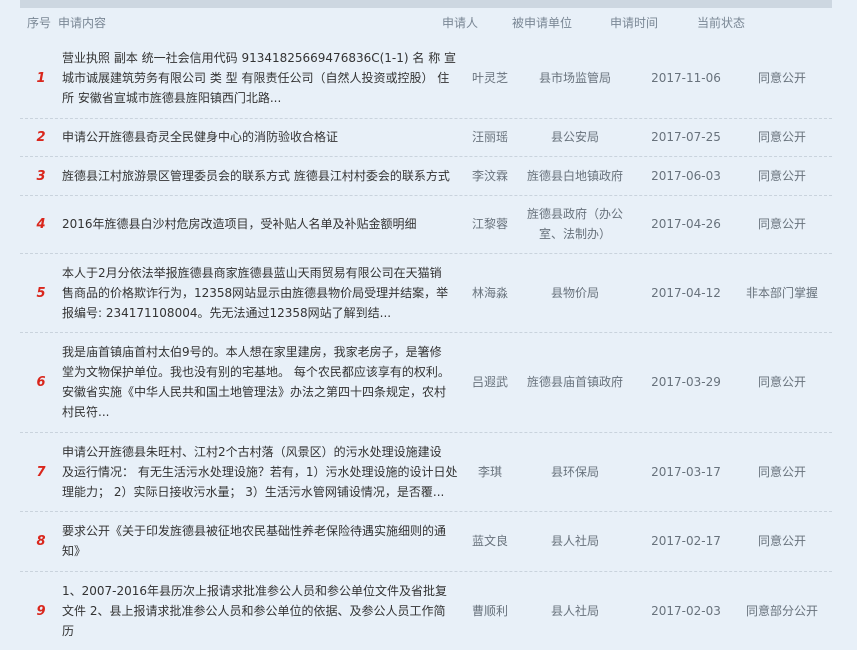 This screenshot has height=650, width=857. I want to click on row-unit-line: 旌德县白地镇政府, so click(574, 176).